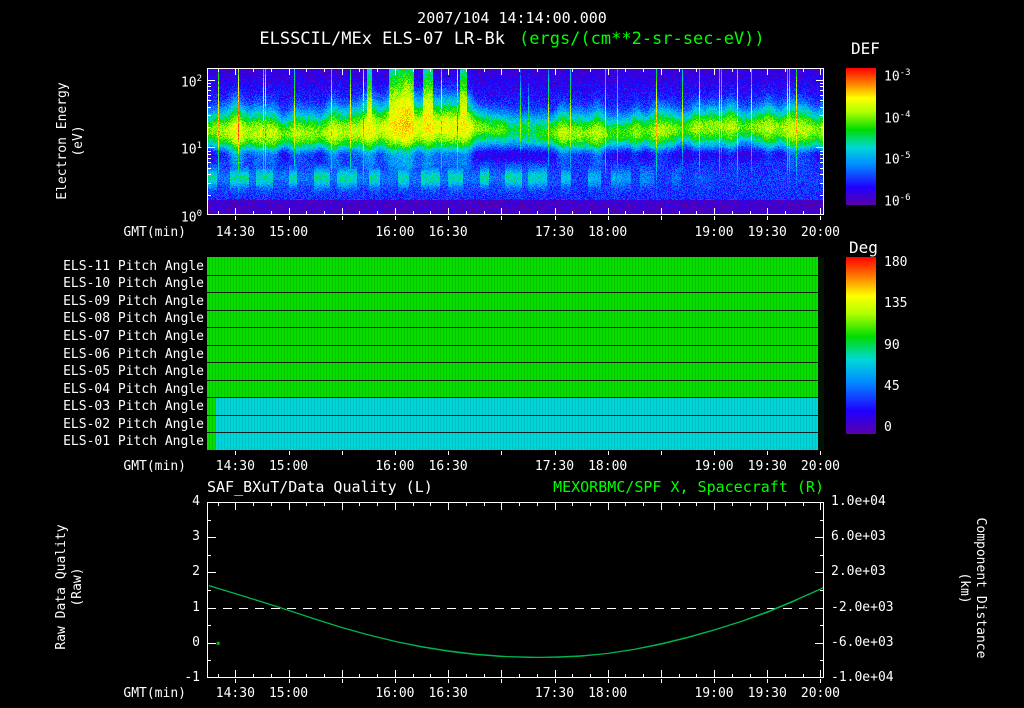  What do you see at coordinates (897, 159) in the screenshot?
I see `def-tick-label: 10-5` at bounding box center [897, 159].